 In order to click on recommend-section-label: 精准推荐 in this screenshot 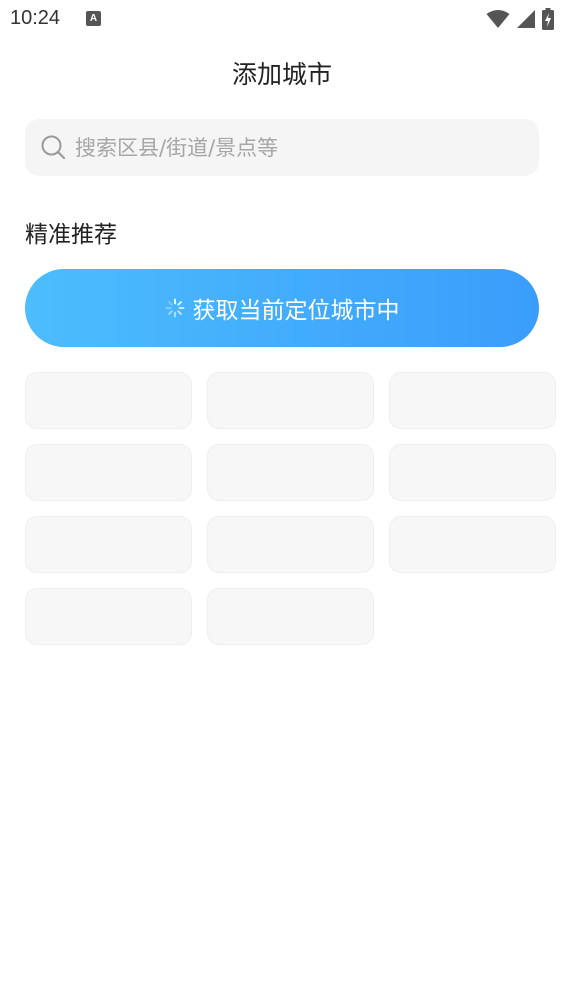, I will do `click(71, 235)`.